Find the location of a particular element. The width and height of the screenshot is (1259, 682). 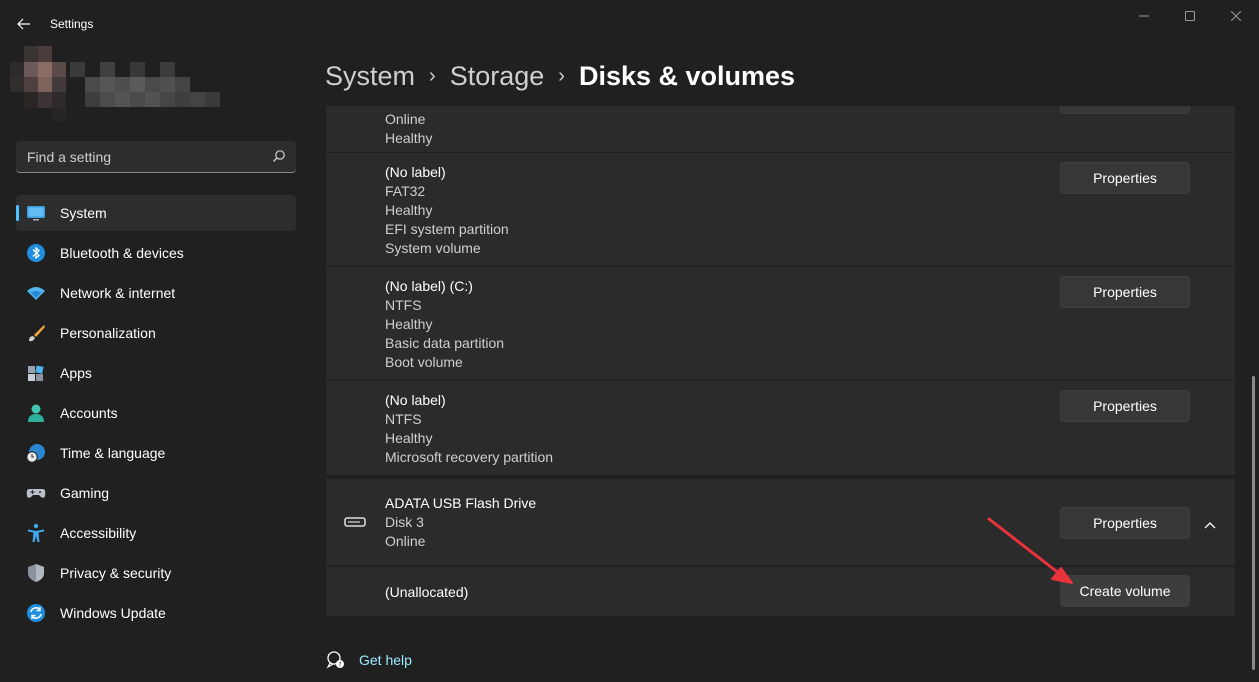

back-button is located at coordinates (24, 24).